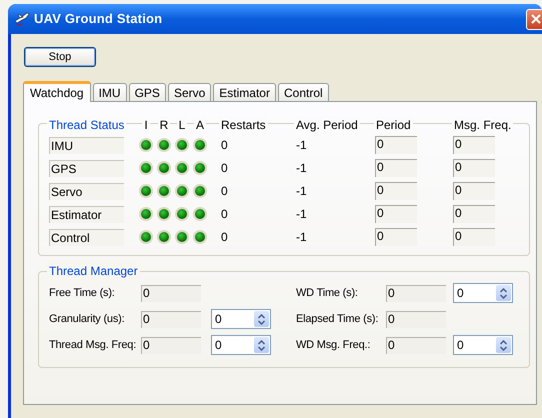  I want to click on tab: Estimator, so click(244, 92).